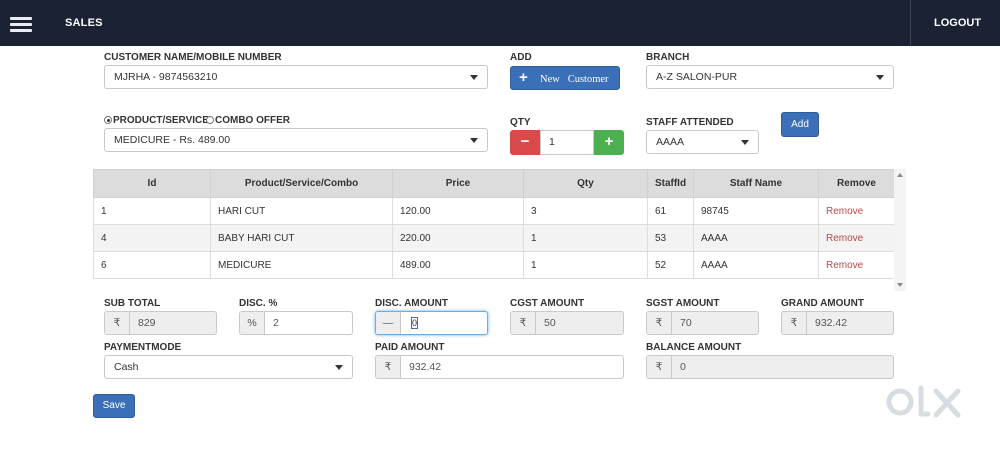 Image resolution: width=1000 pixels, height=457 pixels. What do you see at coordinates (301, 211) in the screenshot?
I see `cell-product: HARI CUT` at bounding box center [301, 211].